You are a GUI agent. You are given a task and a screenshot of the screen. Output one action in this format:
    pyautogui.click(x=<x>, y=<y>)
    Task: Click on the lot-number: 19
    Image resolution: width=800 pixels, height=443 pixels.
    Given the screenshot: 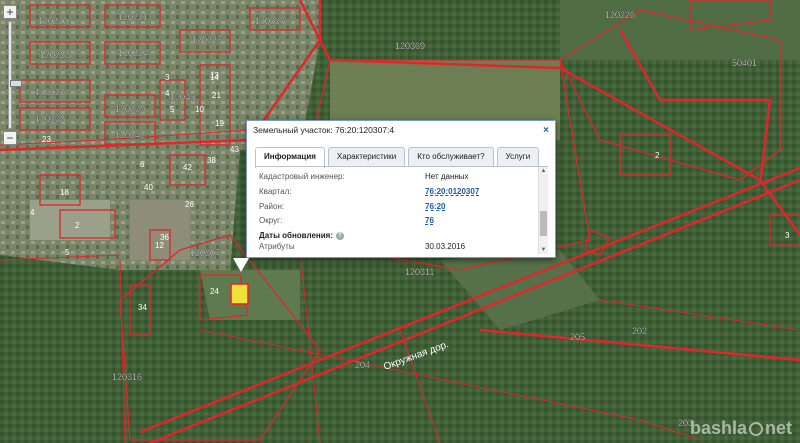 What is the action you would take?
    pyautogui.click(x=219, y=123)
    